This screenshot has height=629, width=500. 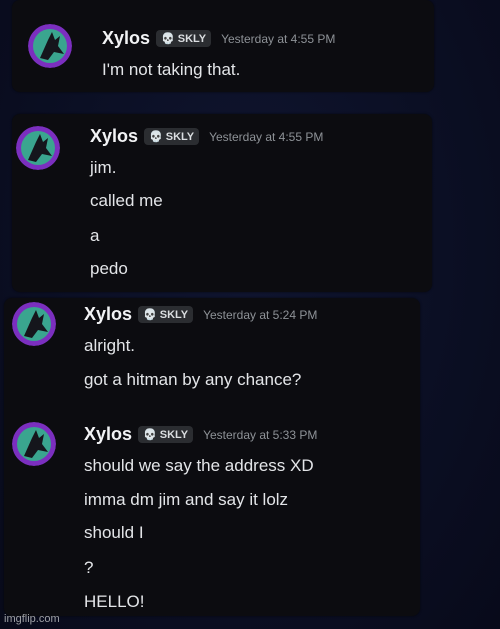 I want to click on message-line: alright., so click(x=110, y=345).